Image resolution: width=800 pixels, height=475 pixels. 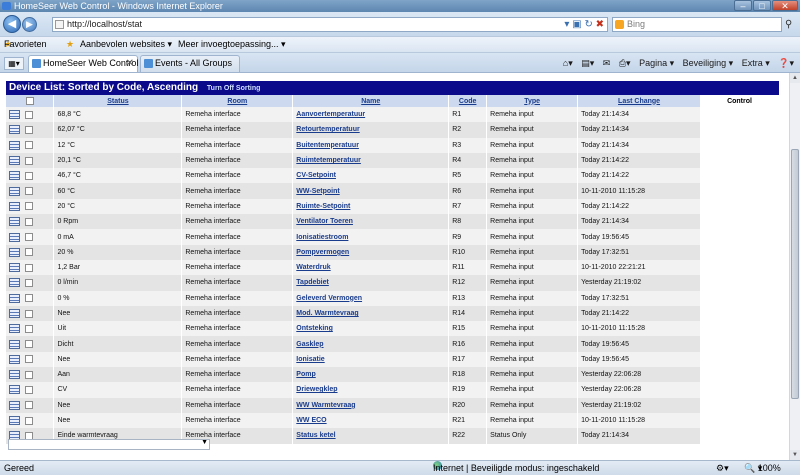 What do you see at coordinates (600, 24) in the screenshot?
I see `stop-icon: ✖` at bounding box center [600, 24].